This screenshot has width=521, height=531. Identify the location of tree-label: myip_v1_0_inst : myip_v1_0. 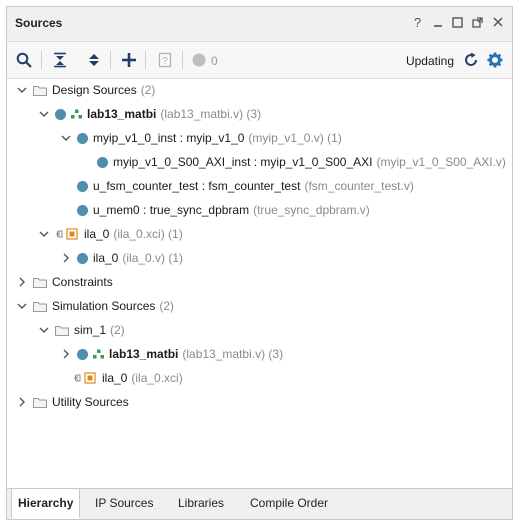
(169, 138).